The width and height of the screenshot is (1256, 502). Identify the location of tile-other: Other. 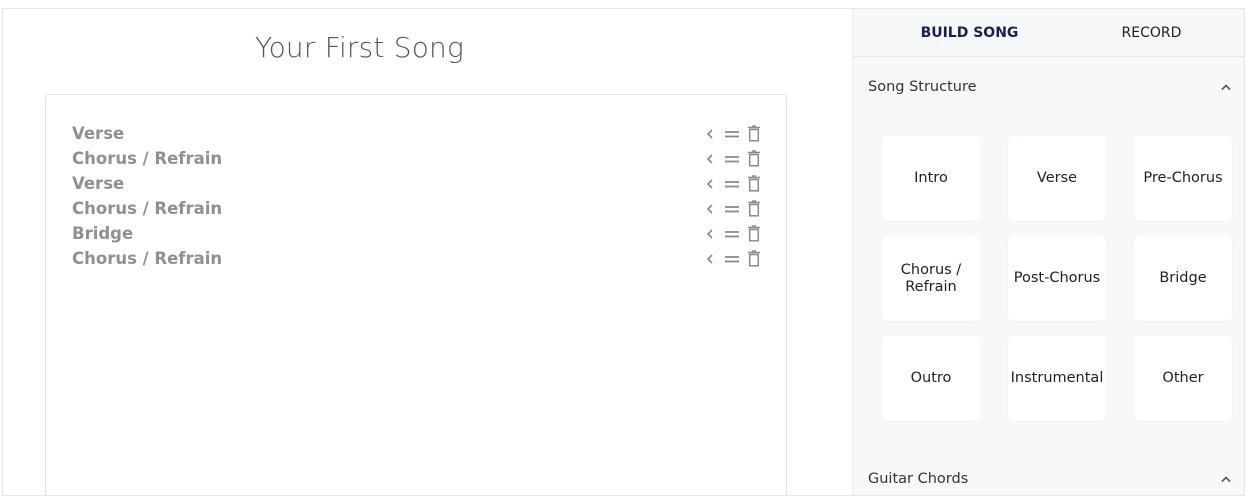
(1183, 378).